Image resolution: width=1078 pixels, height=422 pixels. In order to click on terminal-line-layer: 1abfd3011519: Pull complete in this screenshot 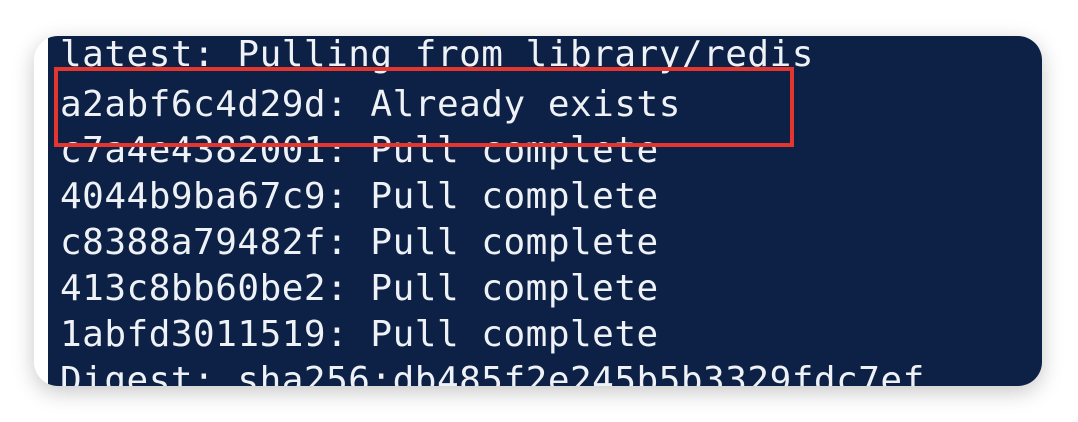, I will do `click(359, 334)`.